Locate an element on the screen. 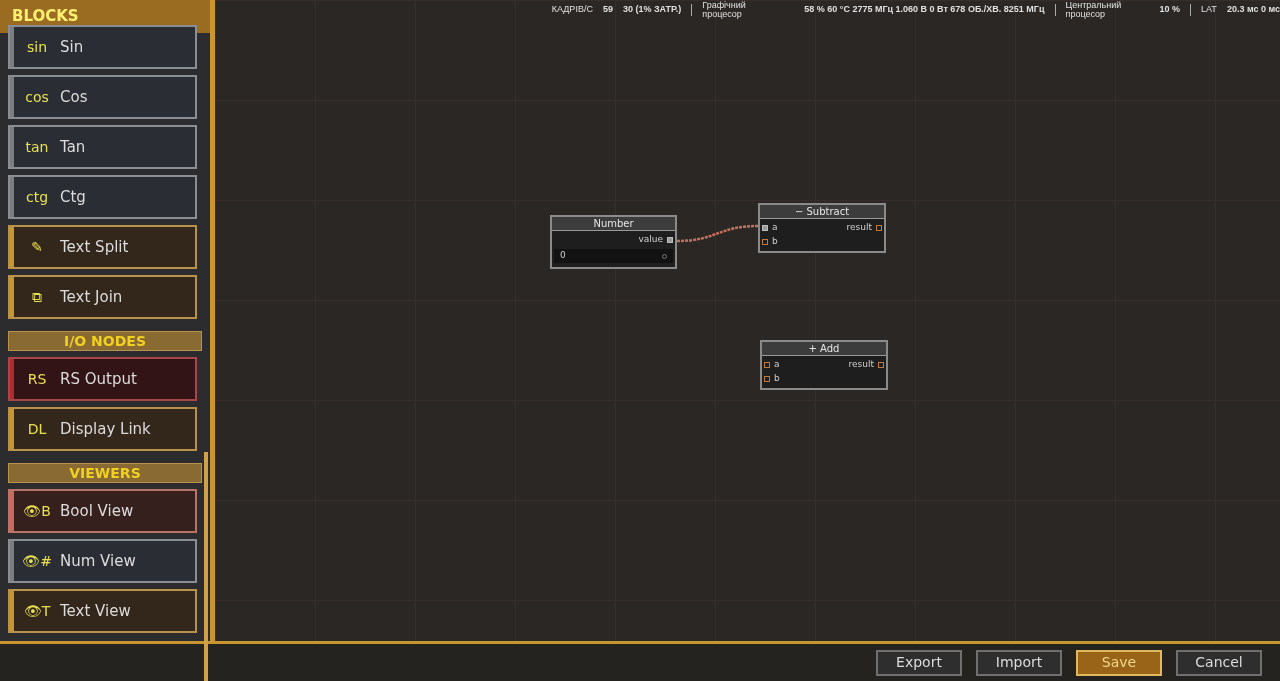  fps-value: 59 is located at coordinates (607, 10).